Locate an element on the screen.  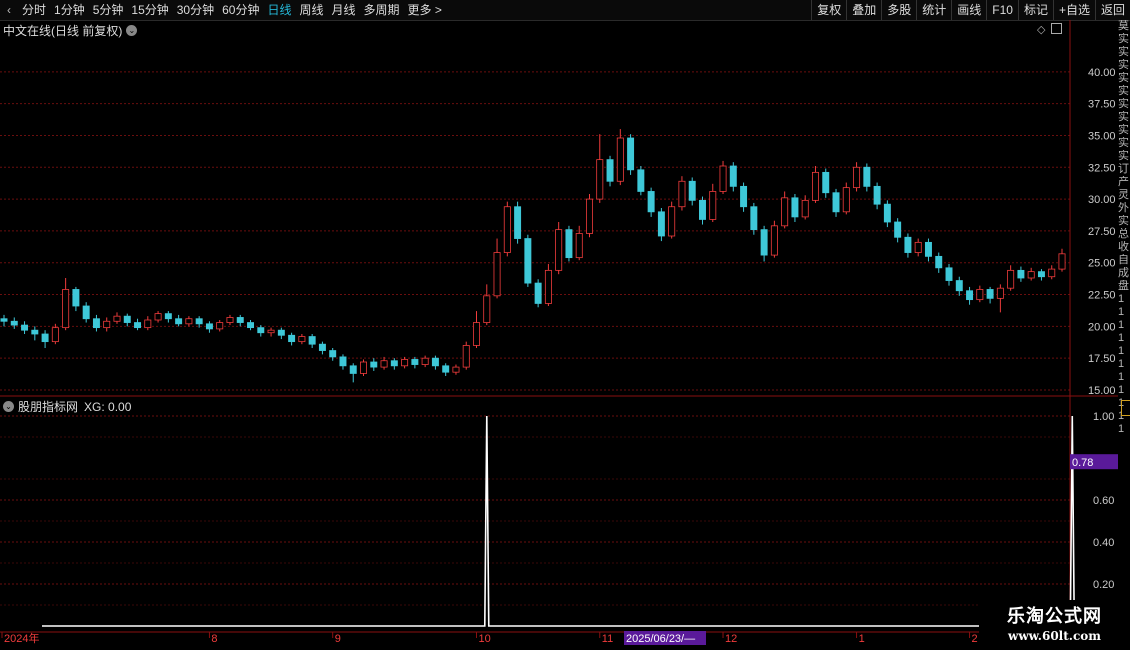
add-watchlist-button: +自选 is located at coordinates (1073, 10).